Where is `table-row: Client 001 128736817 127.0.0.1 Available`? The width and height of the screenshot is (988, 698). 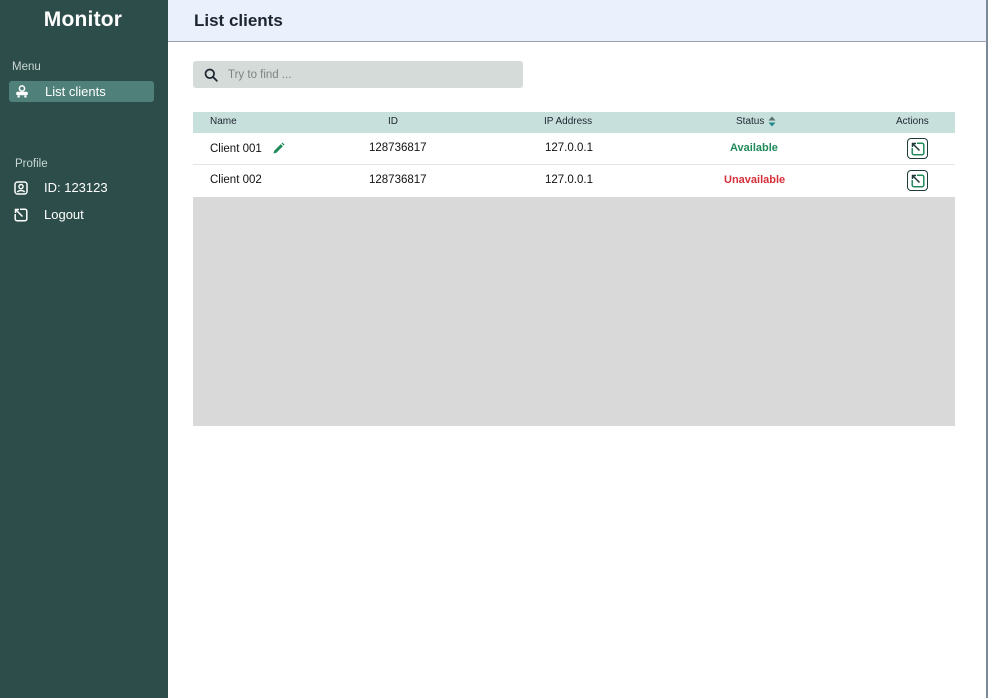
table-row: Client 001 128736817 127.0.0.1 Available is located at coordinates (574, 149).